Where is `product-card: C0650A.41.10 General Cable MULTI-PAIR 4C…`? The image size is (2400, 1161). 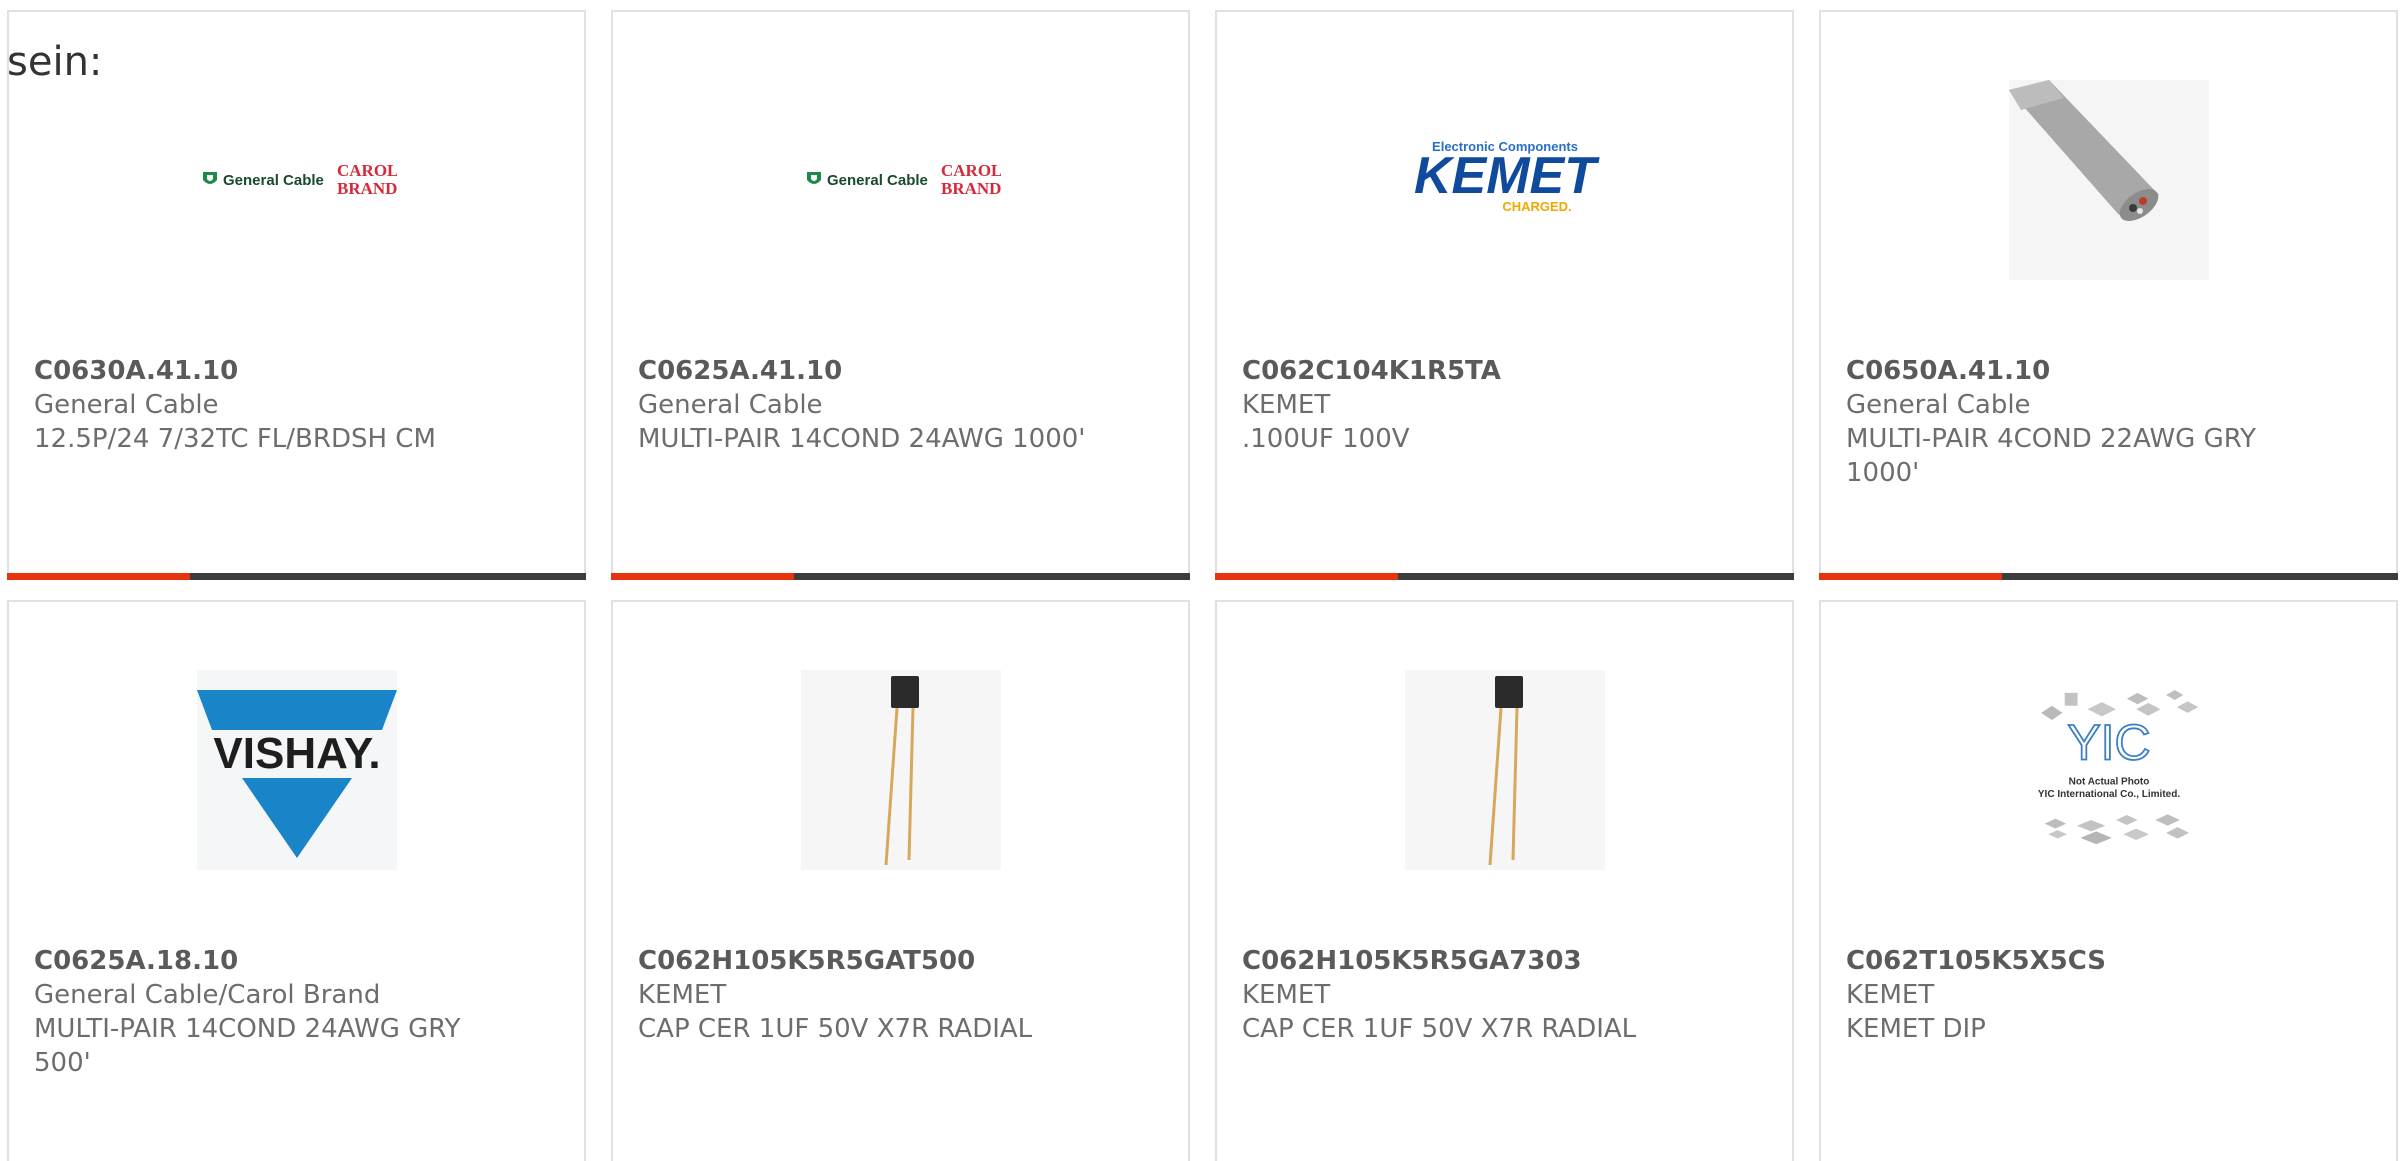
product-card: C0650A.41.10 General Cable MULTI-PAIR 4C… is located at coordinates (2108, 295).